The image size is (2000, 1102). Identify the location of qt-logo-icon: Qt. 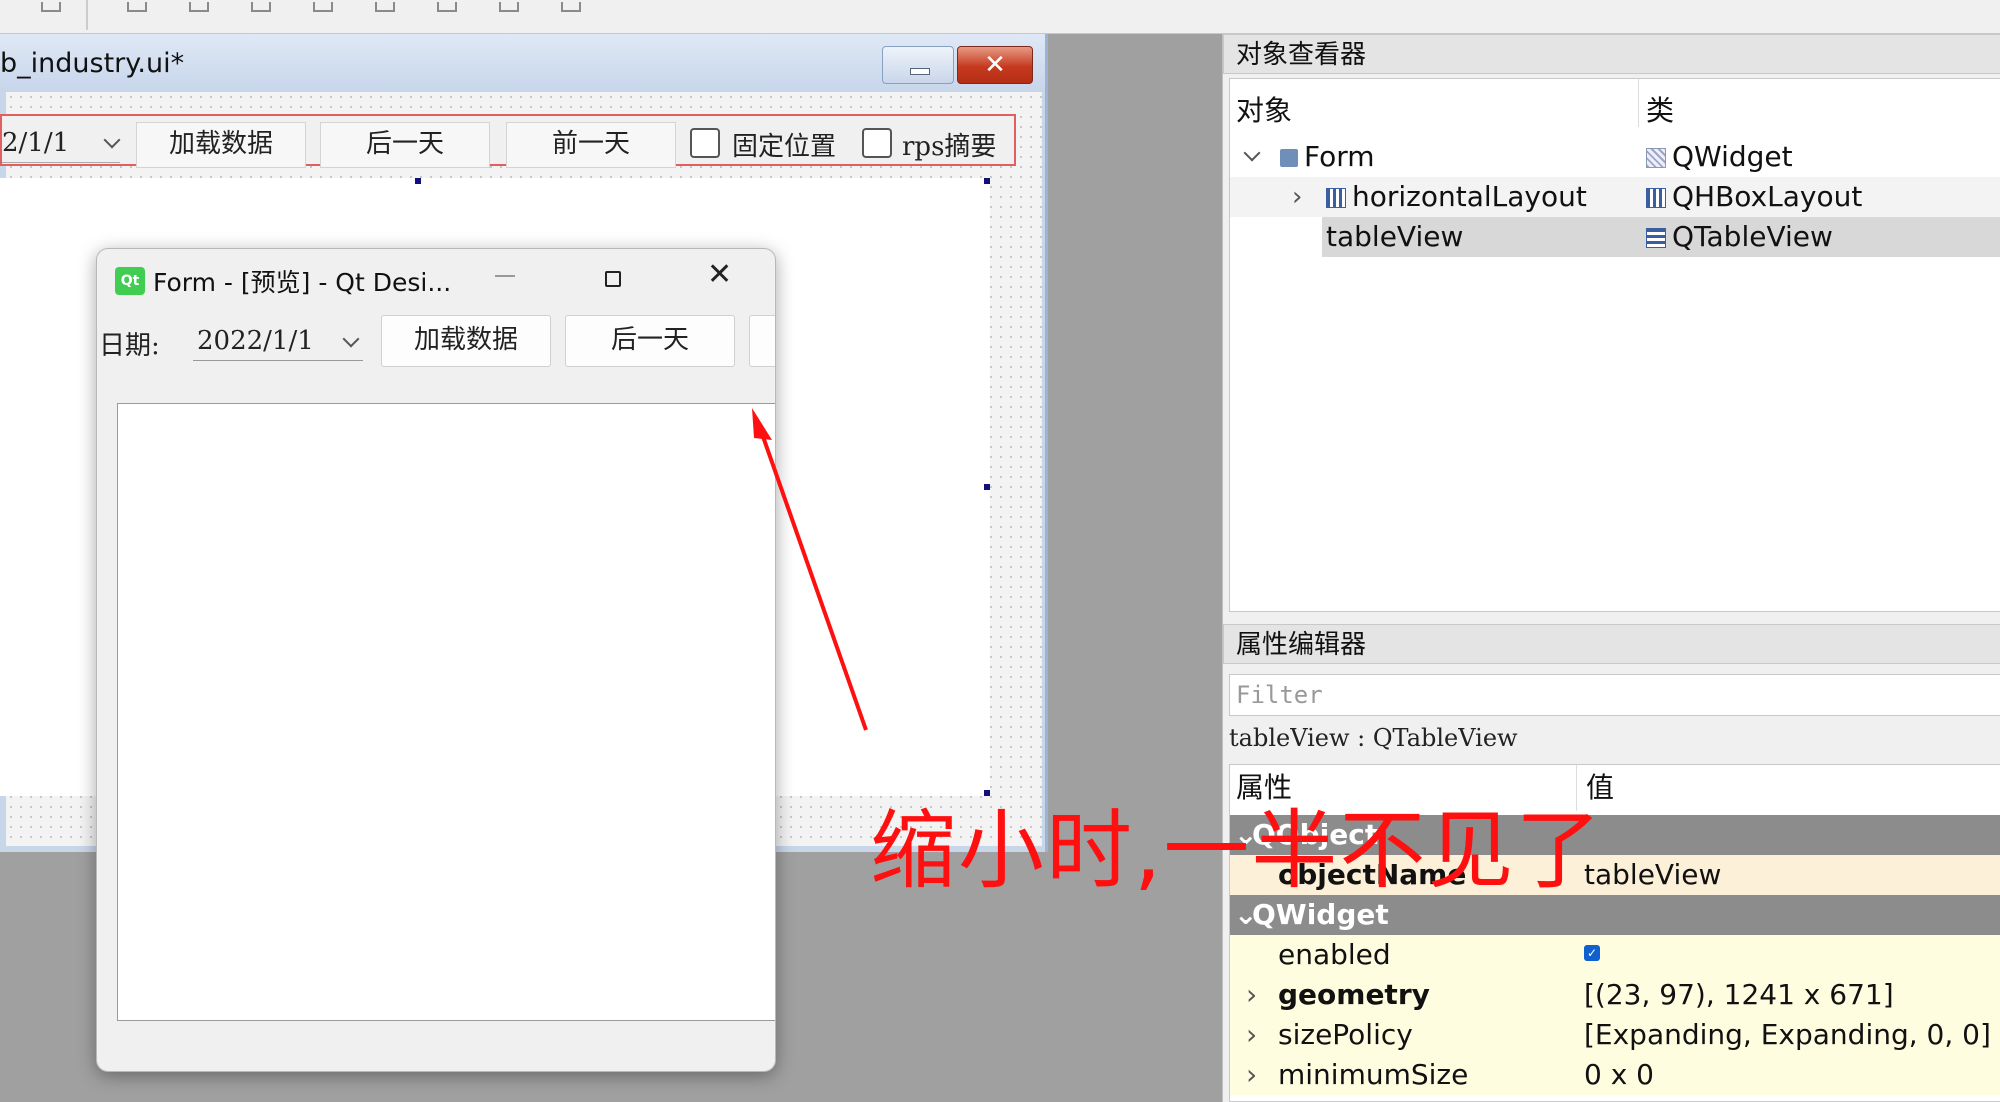
(130, 281).